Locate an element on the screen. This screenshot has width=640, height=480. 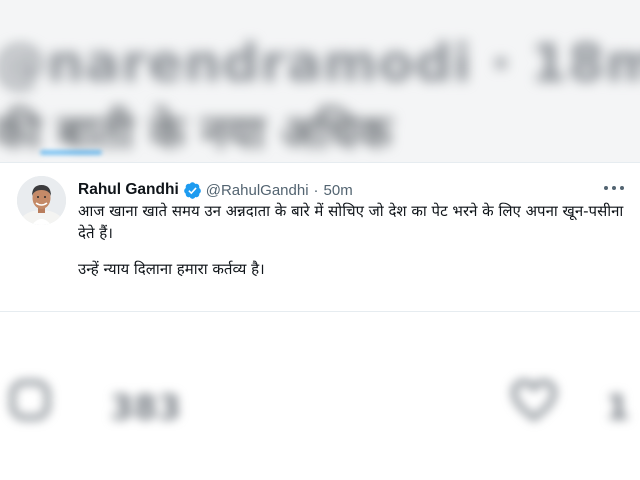
display-name: Rahul Gandhi is located at coordinates (128, 190).